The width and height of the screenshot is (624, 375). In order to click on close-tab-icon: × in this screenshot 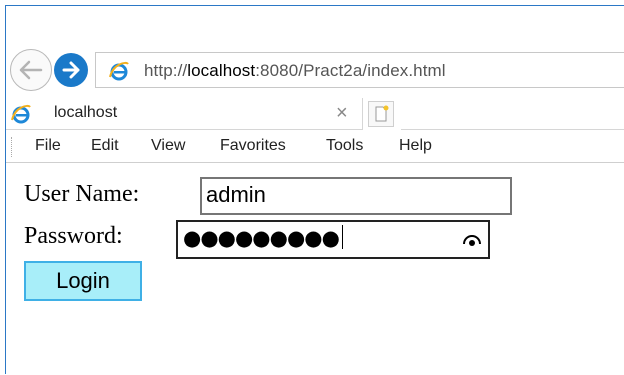, I will do `click(342, 113)`.